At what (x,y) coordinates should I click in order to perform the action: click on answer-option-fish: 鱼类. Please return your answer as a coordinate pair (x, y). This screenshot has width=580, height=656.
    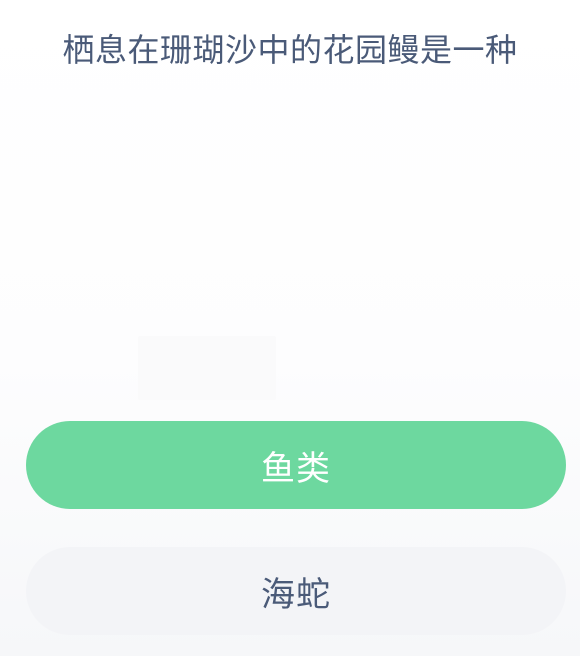
    Looking at the image, I should click on (296, 465).